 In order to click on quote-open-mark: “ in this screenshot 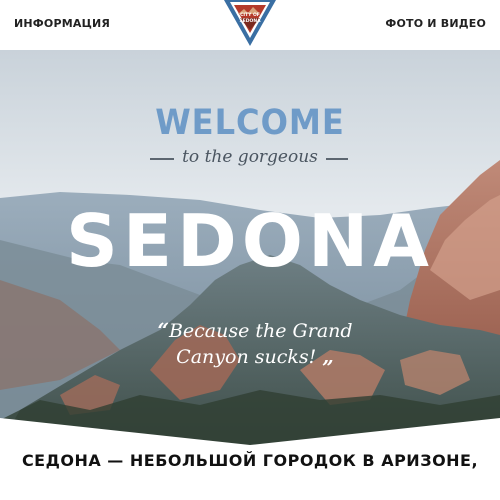, I will do `click(163, 330)`.